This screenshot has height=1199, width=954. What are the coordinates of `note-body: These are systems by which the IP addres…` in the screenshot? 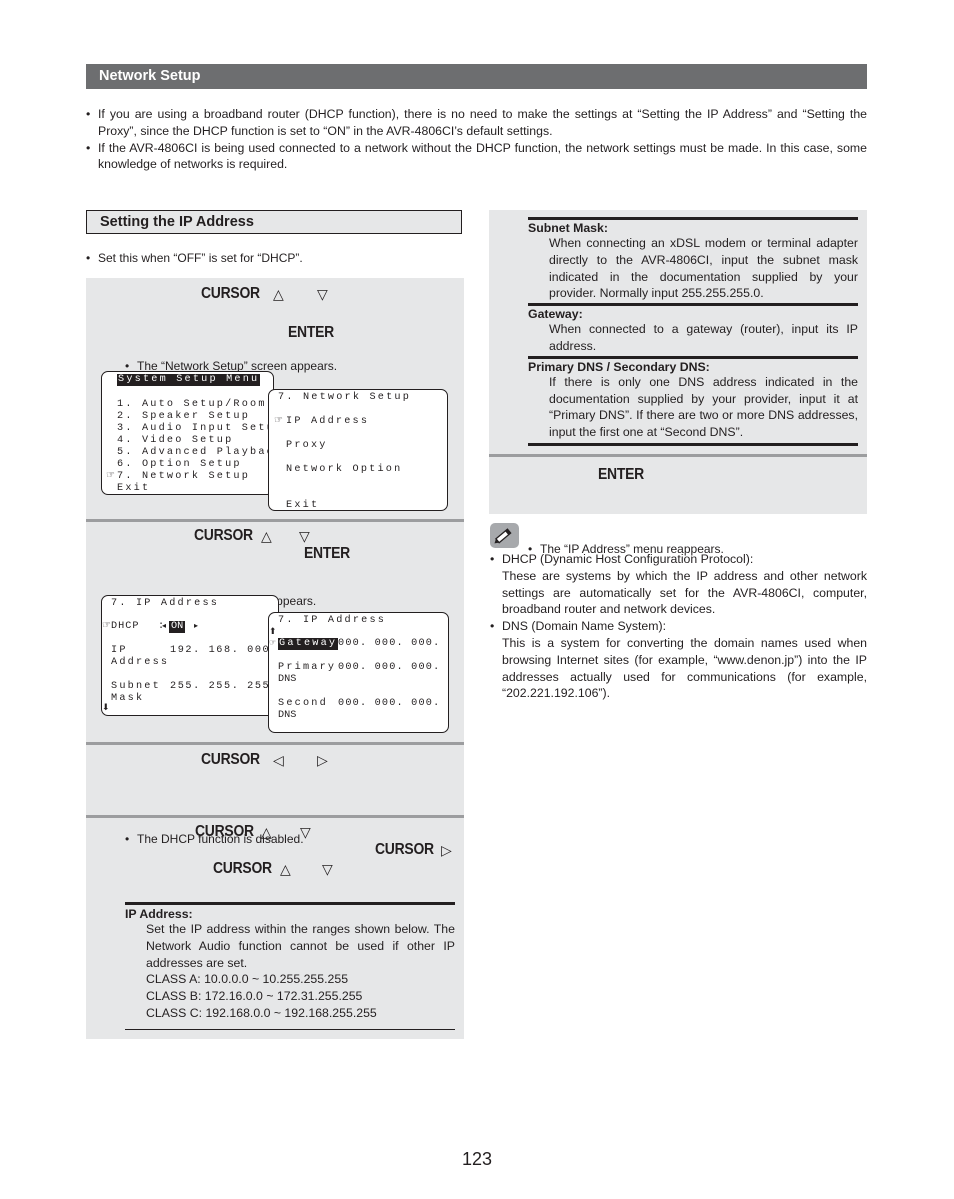 It's located at (684, 592).